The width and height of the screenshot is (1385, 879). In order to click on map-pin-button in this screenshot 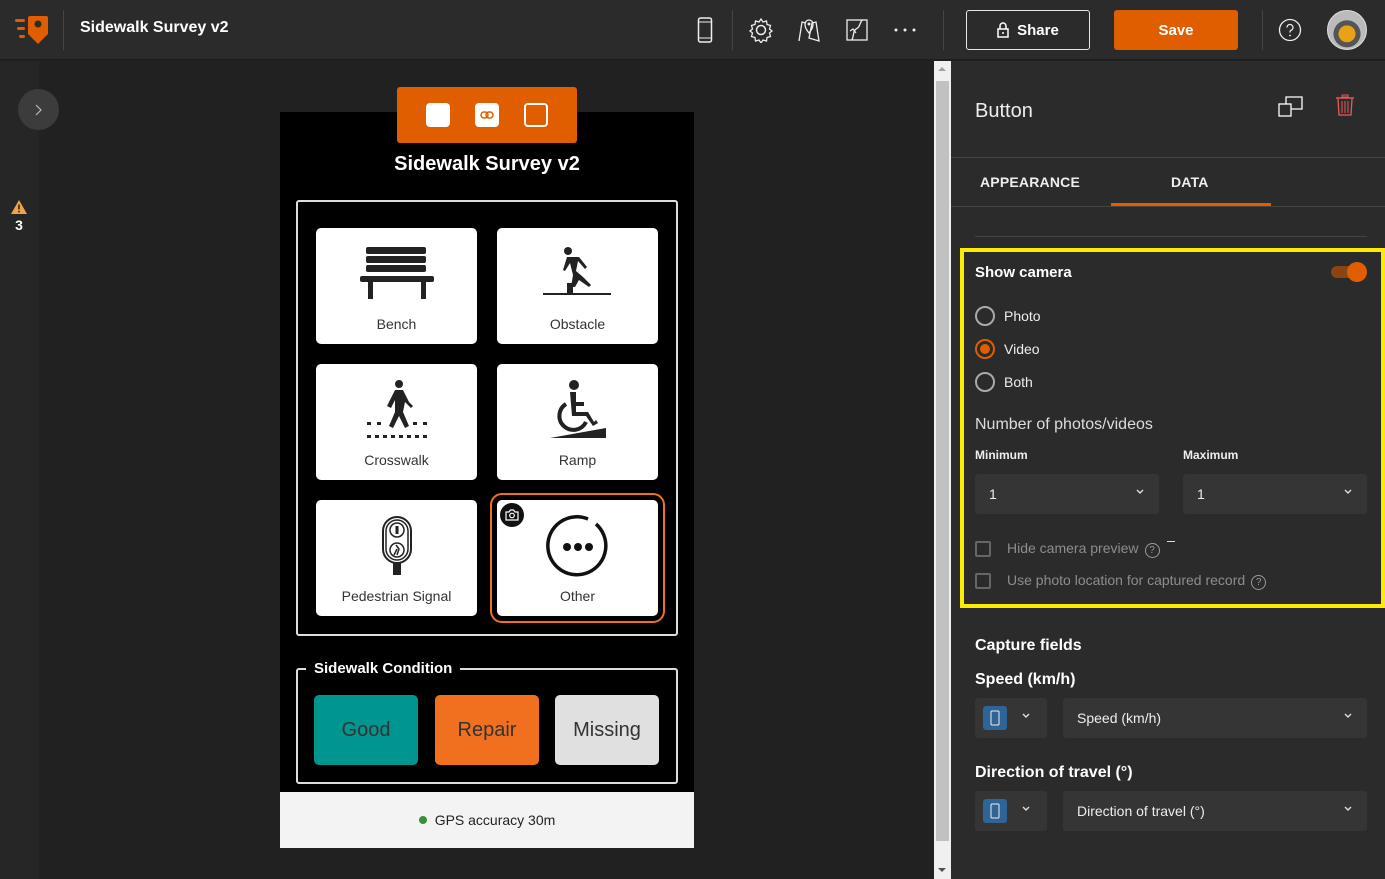, I will do `click(809, 30)`.